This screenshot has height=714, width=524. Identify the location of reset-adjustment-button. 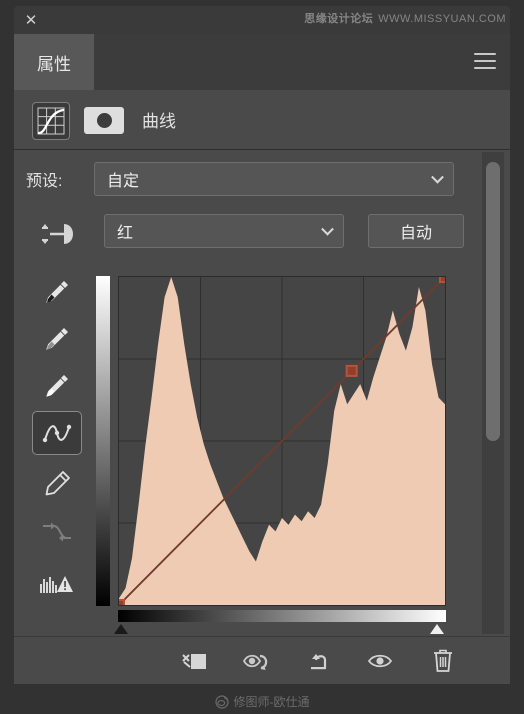
(319, 661).